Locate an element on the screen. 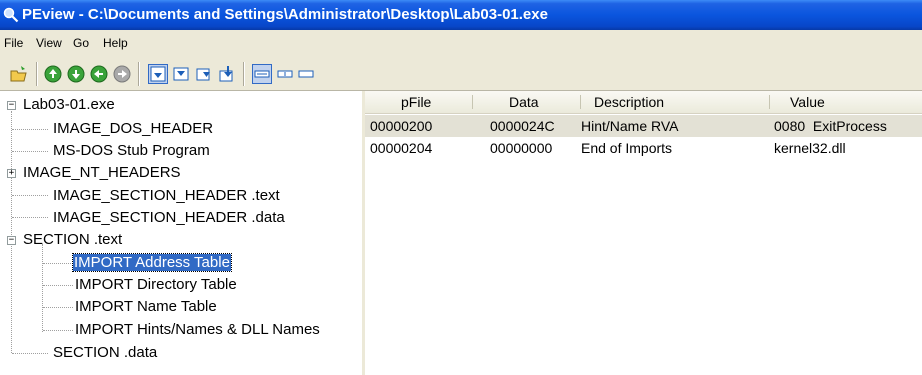 The height and width of the screenshot is (375, 922). tree-item-section-data: SECTION .data is located at coordinates (105, 353).